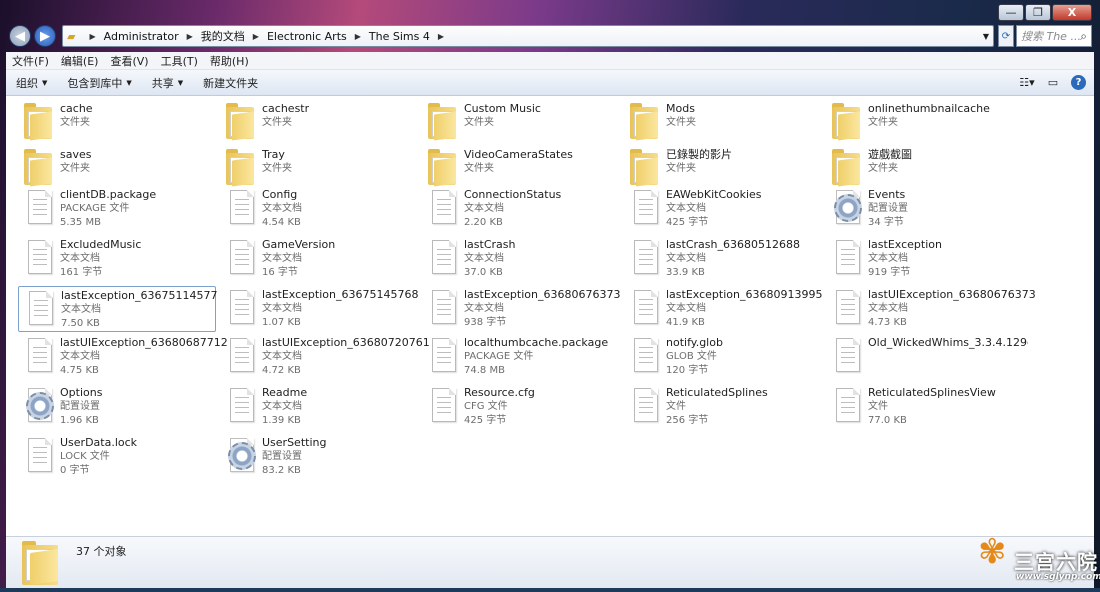 The height and width of the screenshot is (592, 1100). Describe the element at coordinates (117, 457) in the screenshot. I see `file-item: UserData.lock LOCK 文件 0 字节` at that location.